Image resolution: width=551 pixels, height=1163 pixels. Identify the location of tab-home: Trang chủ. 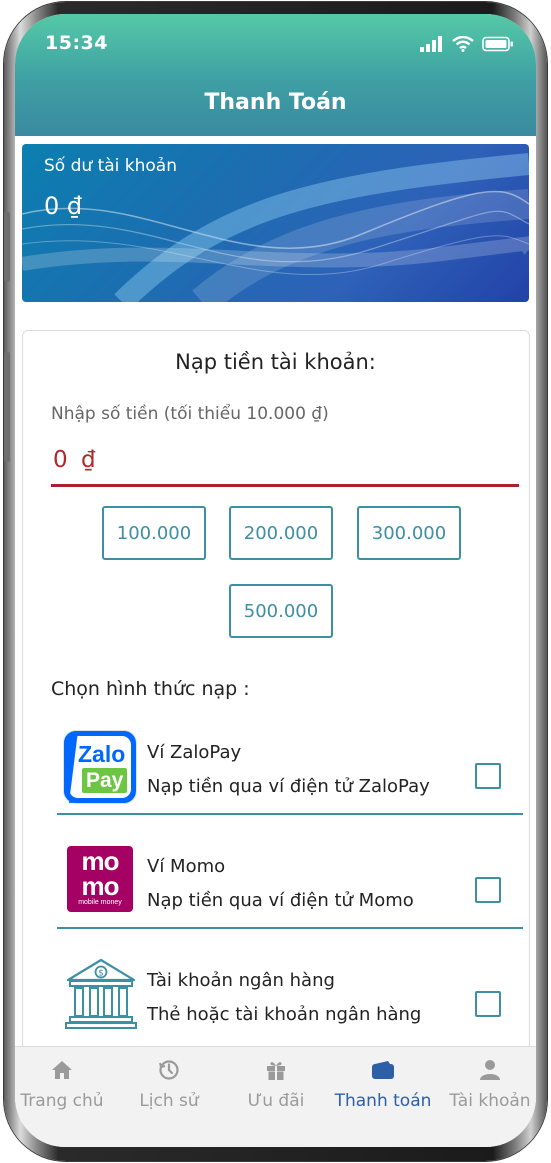
(66, 1087).